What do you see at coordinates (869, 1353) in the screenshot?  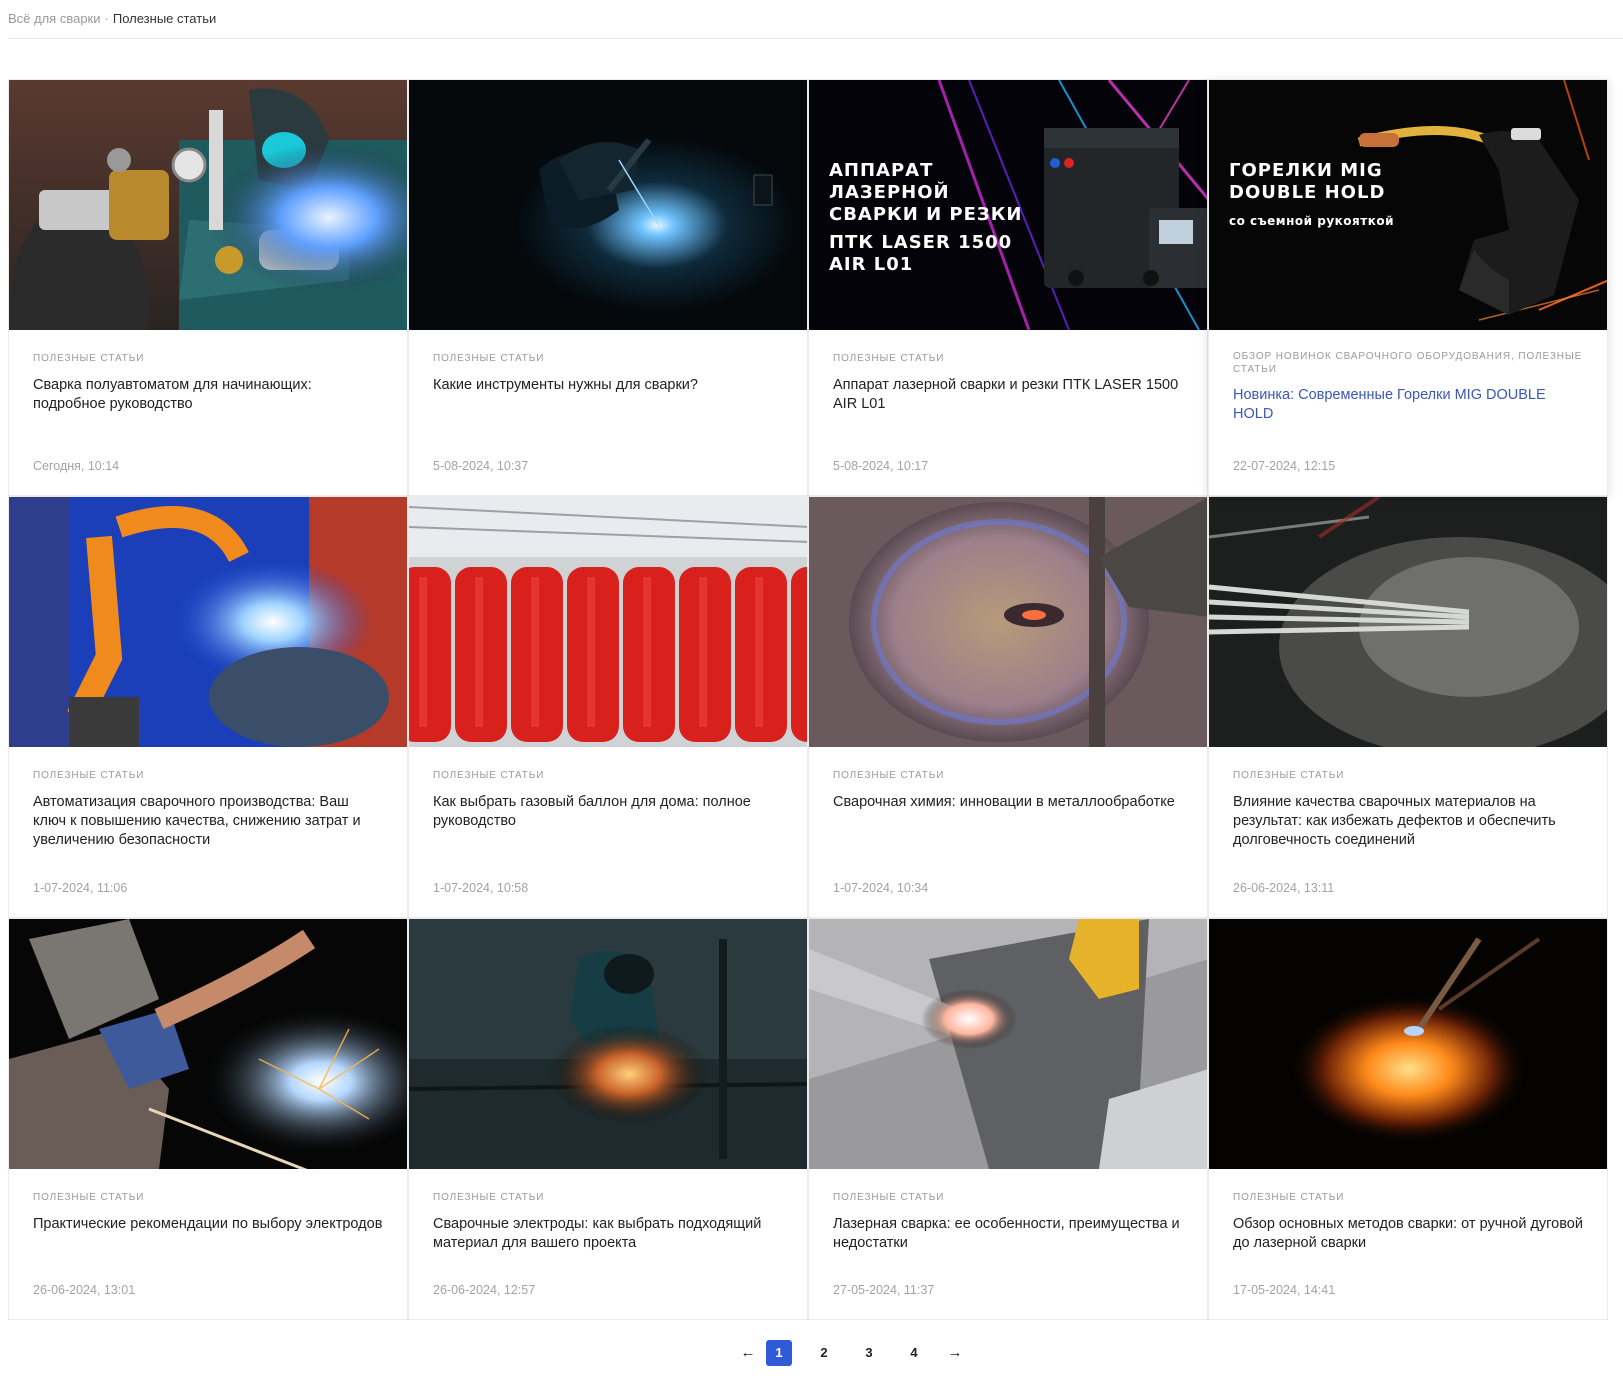 I see `page-3-button: 3` at bounding box center [869, 1353].